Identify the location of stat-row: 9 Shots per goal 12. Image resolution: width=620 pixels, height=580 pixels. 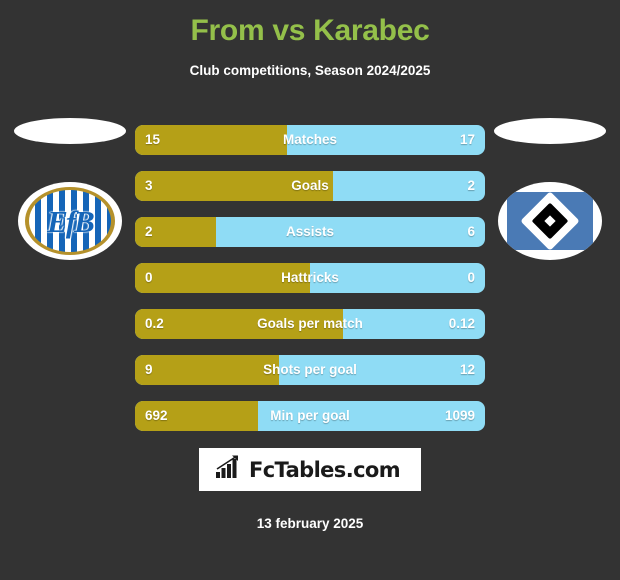
(310, 370).